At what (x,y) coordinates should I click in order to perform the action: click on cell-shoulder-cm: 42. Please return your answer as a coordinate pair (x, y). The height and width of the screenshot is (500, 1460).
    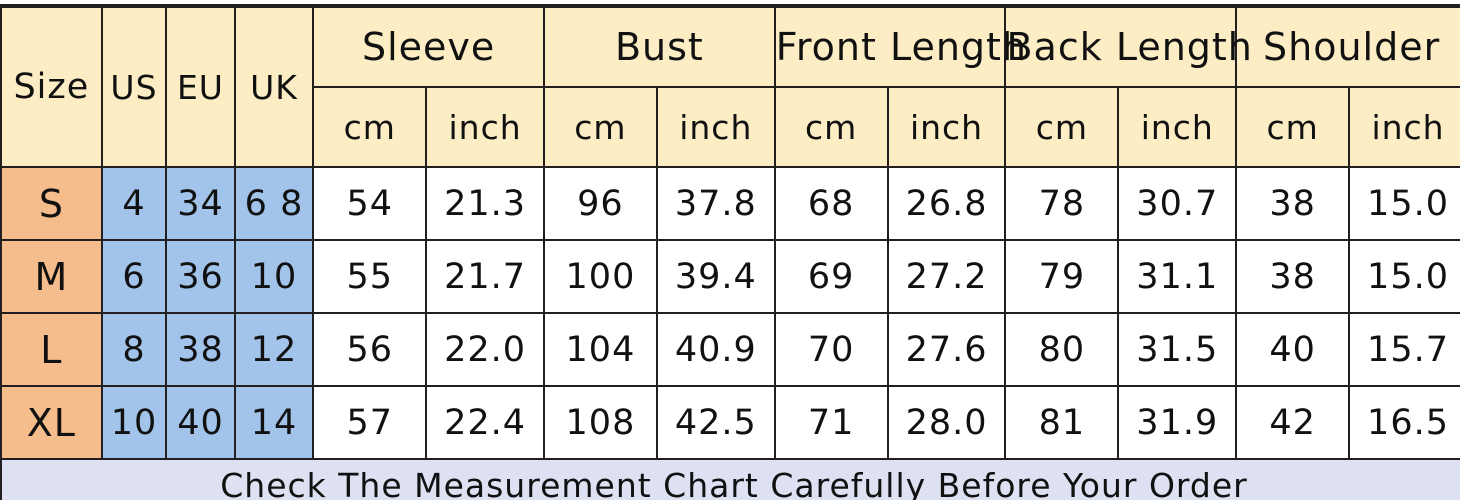
    Looking at the image, I should click on (1293, 422).